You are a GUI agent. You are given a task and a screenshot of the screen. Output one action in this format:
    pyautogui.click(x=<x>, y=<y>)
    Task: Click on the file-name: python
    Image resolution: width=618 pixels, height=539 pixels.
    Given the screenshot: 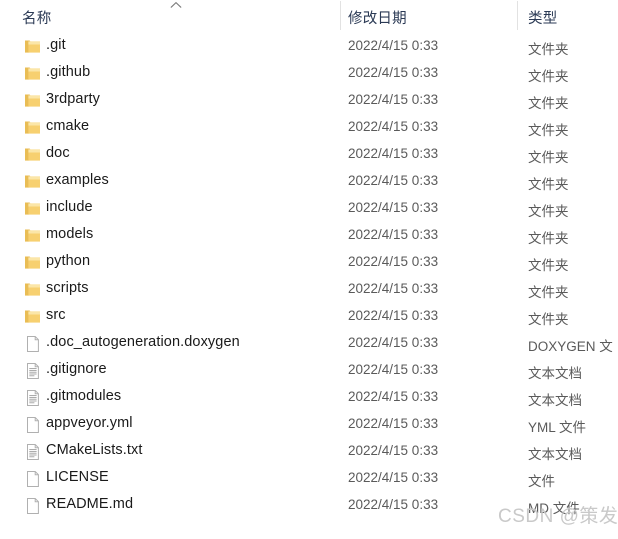 What is the action you would take?
    pyautogui.click(x=68, y=261)
    